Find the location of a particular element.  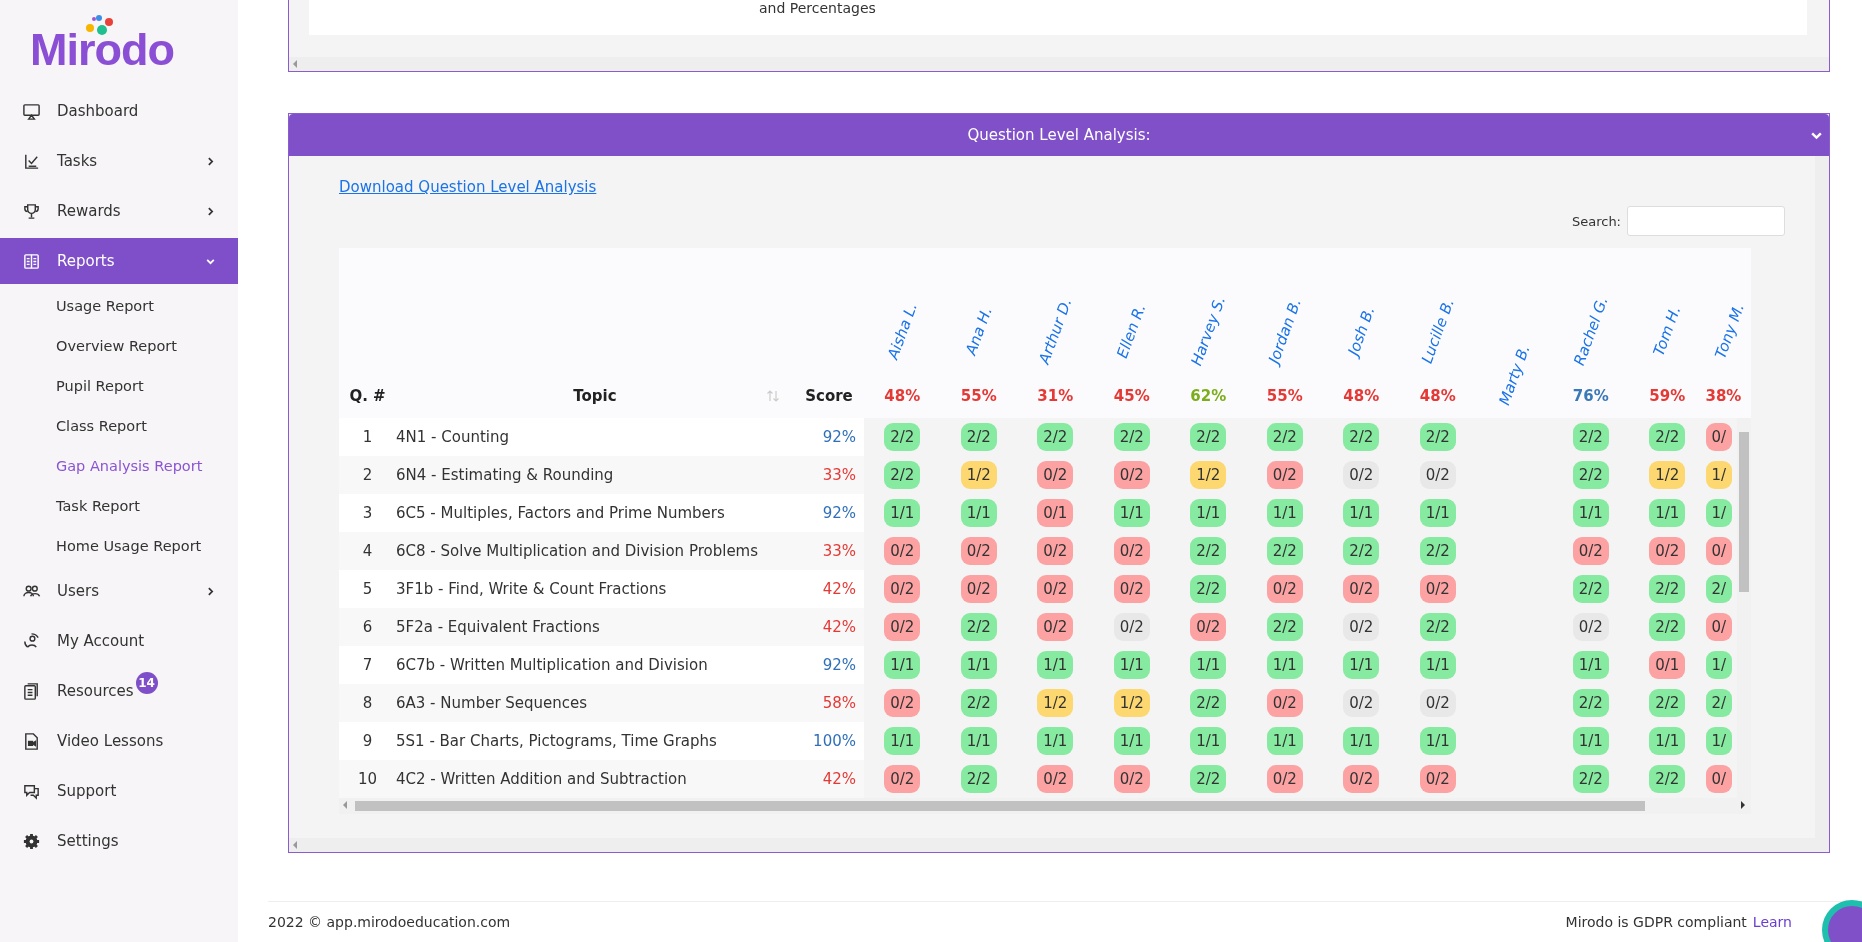

download-link: Download Question Level Analysis is located at coordinates (468, 187).